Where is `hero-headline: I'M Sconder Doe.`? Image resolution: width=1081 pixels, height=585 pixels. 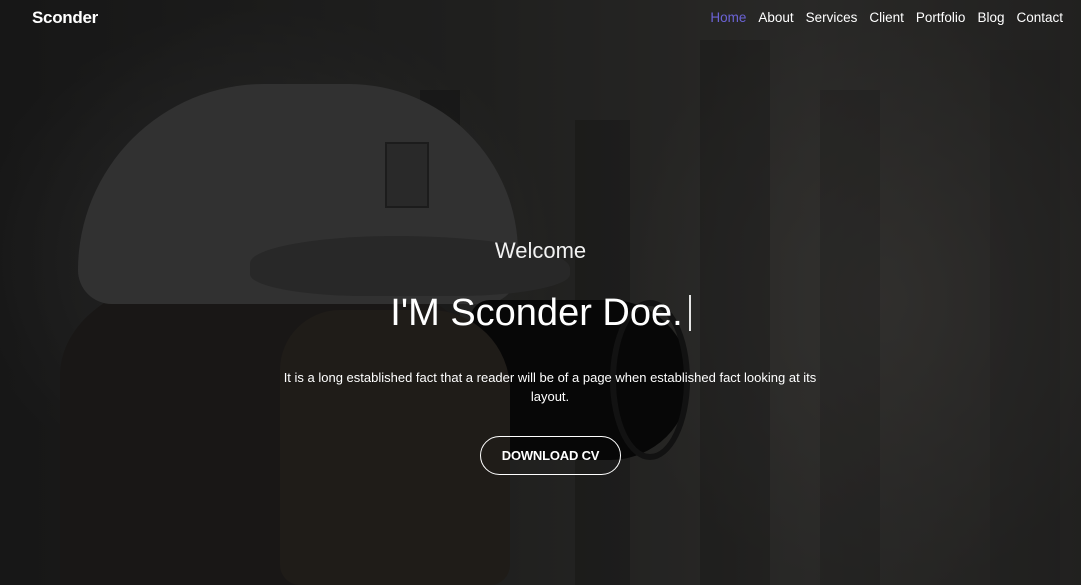
hero-headline: I'M Sconder Doe. is located at coordinates (540, 313).